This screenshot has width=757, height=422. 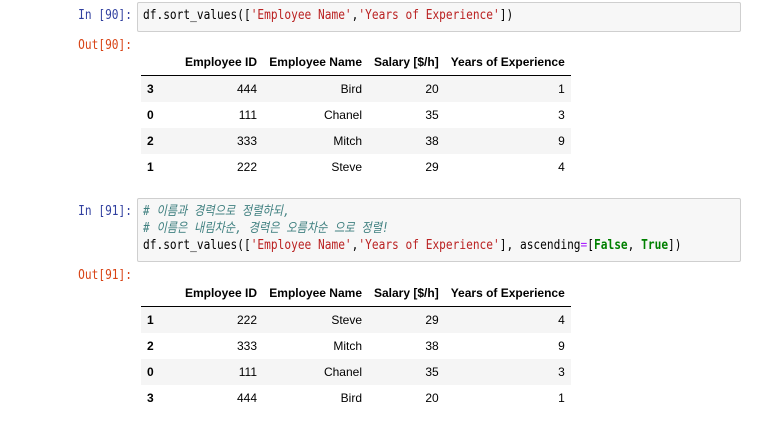 I want to click on code-keyword: True, so click(x=655, y=245).